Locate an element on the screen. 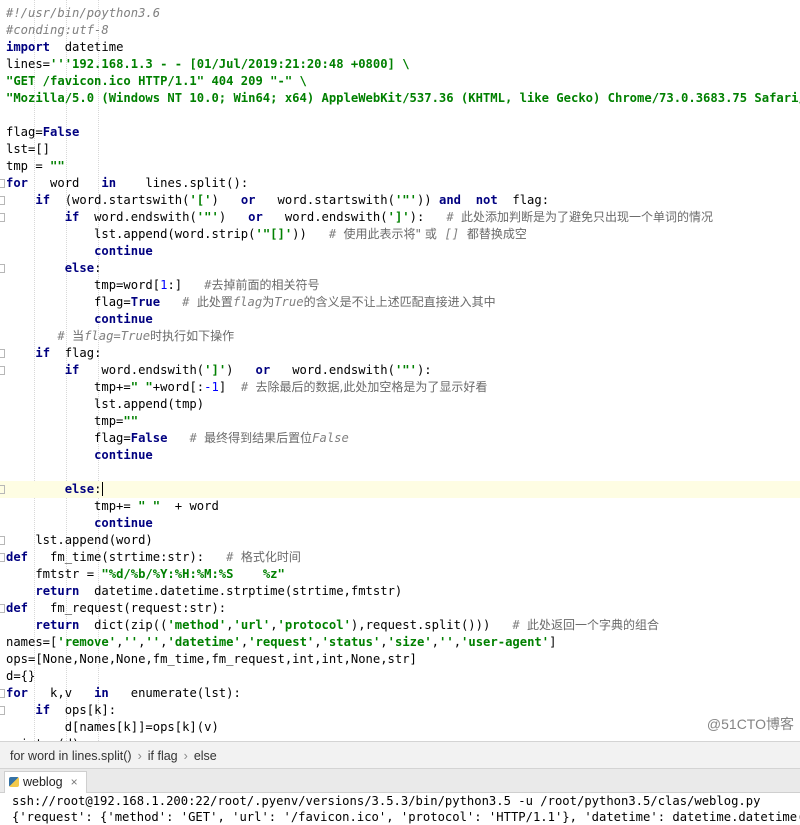 The image size is (800, 825). code-token: lines.split(): is located at coordinates (182, 183).